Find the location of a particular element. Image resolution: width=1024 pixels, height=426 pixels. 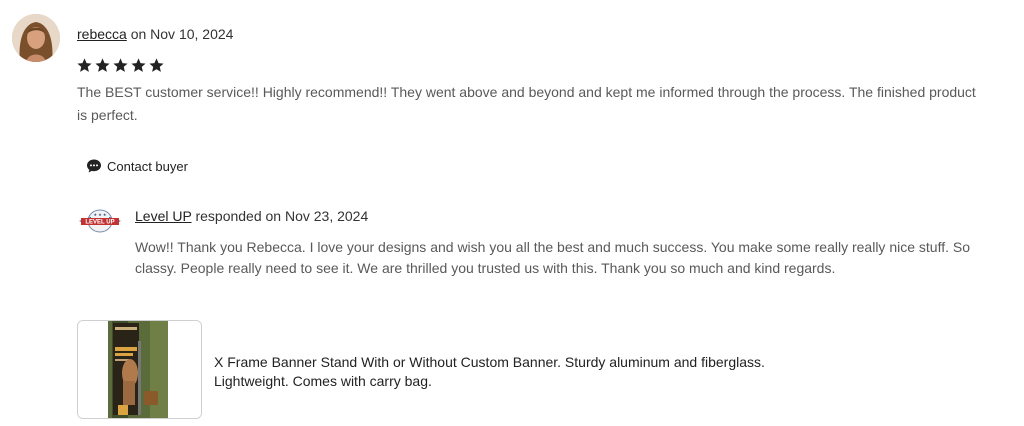

review-date: on Nov 10, 2024 is located at coordinates (182, 34).